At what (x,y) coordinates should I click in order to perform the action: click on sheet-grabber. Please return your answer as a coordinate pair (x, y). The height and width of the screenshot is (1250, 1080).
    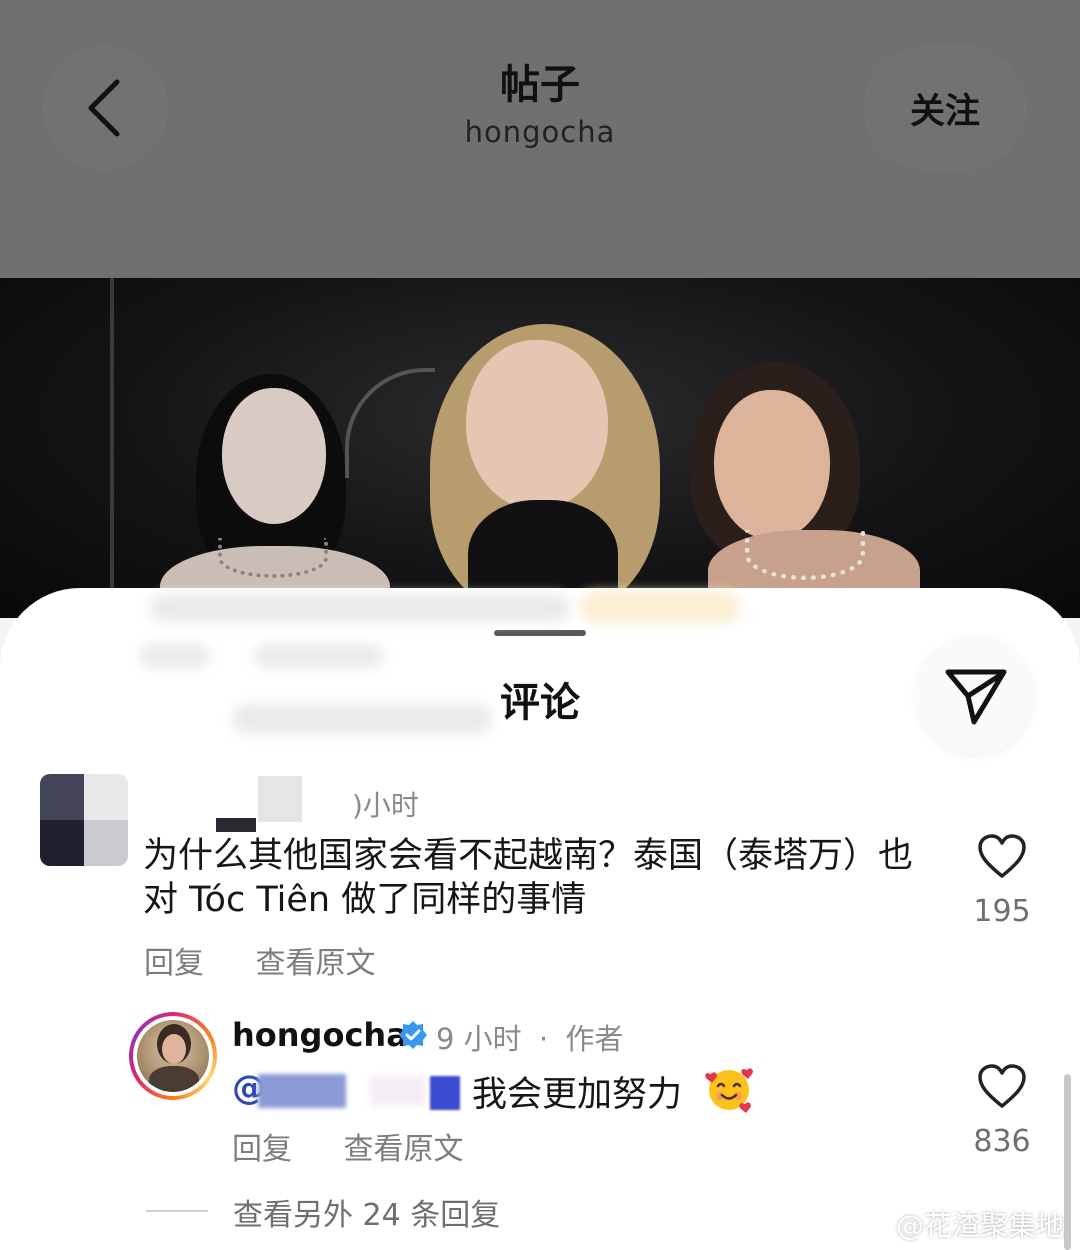
    Looking at the image, I should click on (540, 633).